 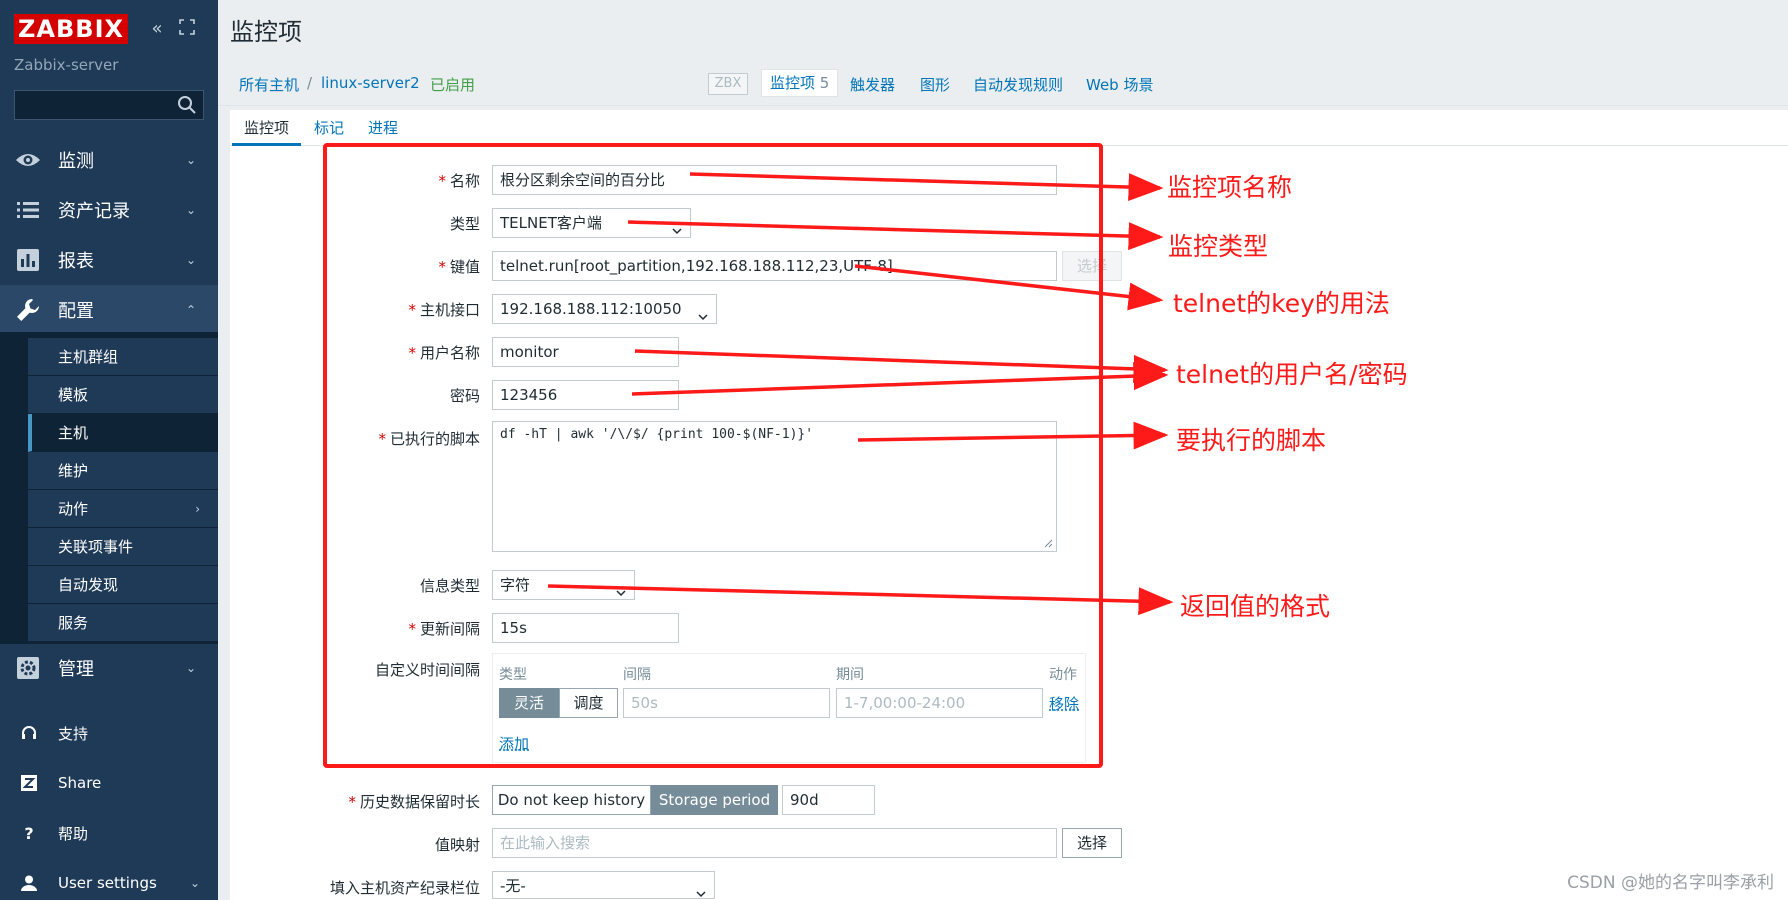 I want to click on arrow-script, so click(x=1013, y=435).